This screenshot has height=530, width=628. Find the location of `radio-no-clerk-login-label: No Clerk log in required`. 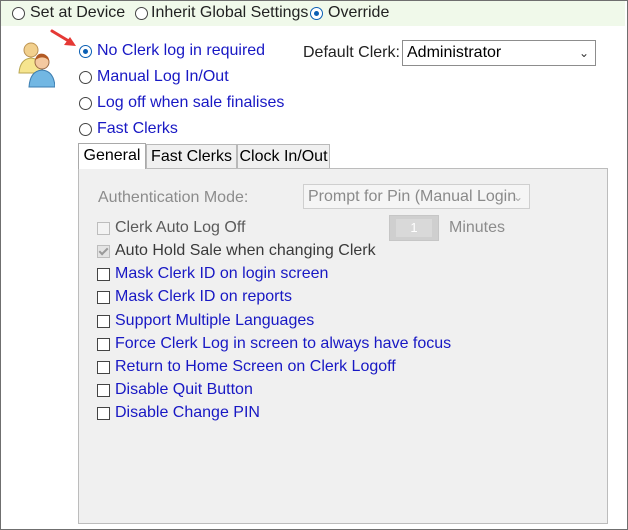

radio-no-clerk-login-label: No Clerk log in required is located at coordinates (181, 50).